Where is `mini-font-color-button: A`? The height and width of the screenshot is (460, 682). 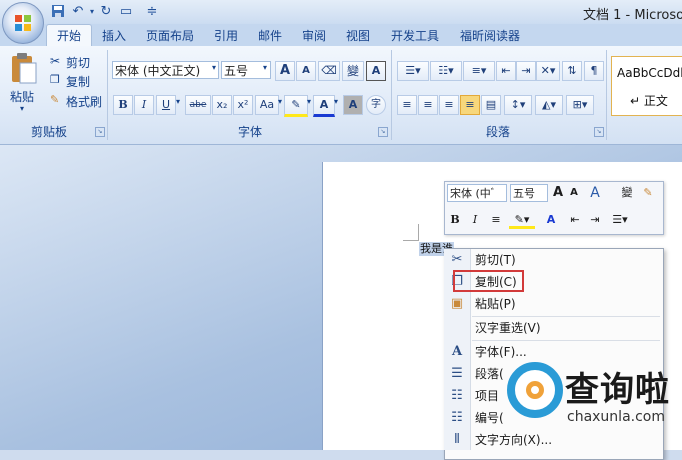
mini-font-color-button: A is located at coordinates (551, 220).